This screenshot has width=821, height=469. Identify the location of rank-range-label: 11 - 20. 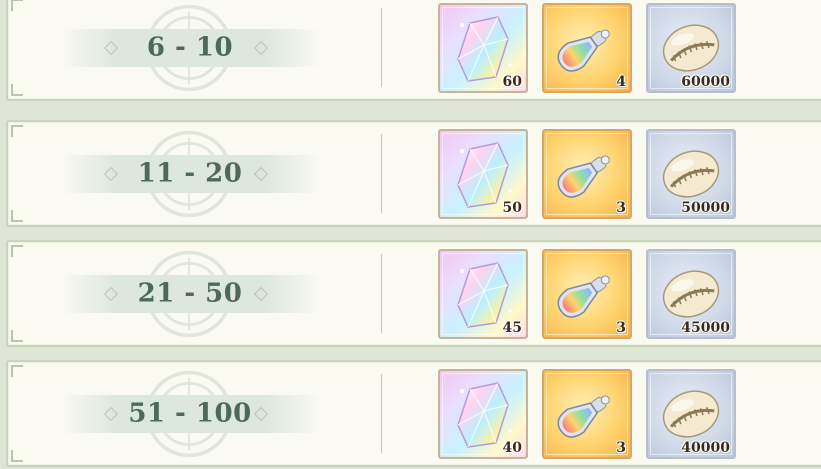
(190, 172).